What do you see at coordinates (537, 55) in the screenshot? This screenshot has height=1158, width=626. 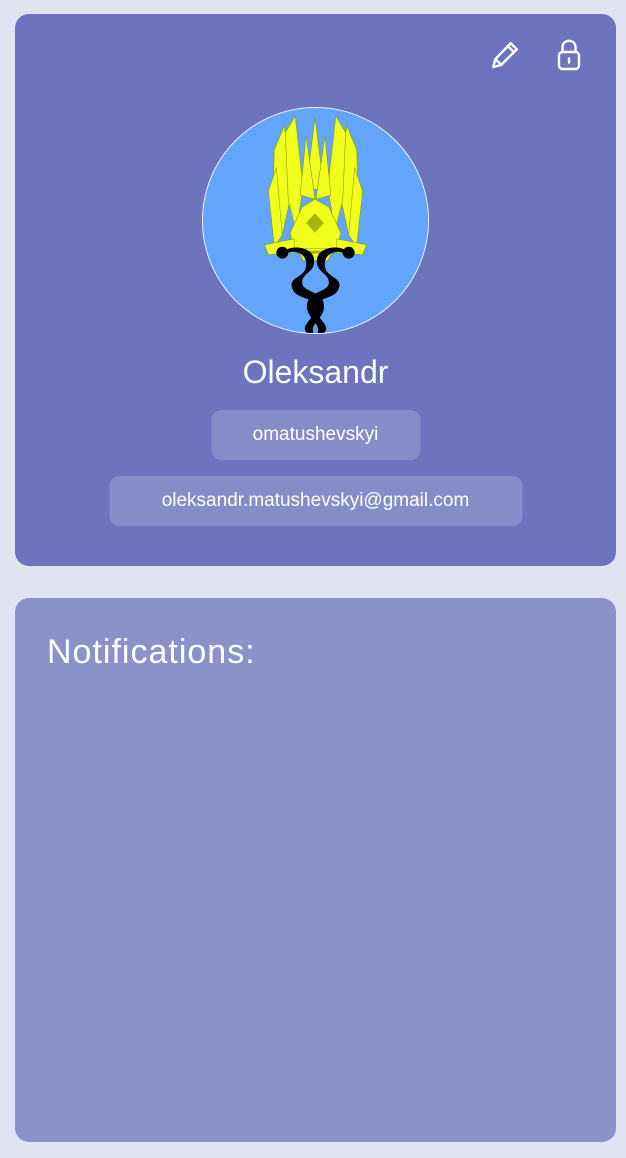 I see `profile-actions` at bounding box center [537, 55].